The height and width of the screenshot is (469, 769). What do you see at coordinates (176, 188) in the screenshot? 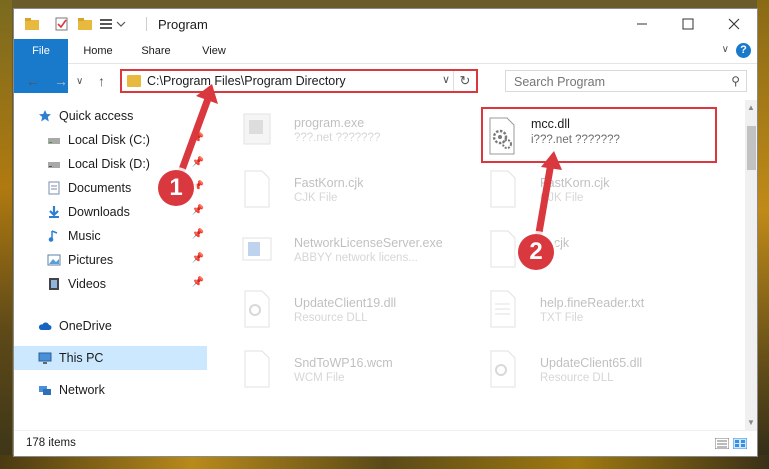
I see `step-badge-1: 1` at bounding box center [176, 188].